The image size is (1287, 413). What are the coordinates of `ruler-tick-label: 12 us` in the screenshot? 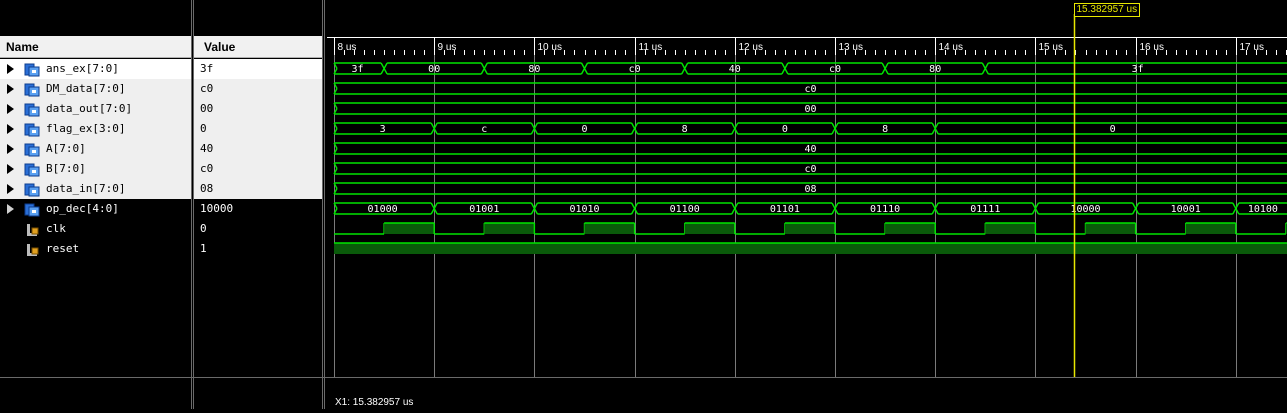 It's located at (751, 47).